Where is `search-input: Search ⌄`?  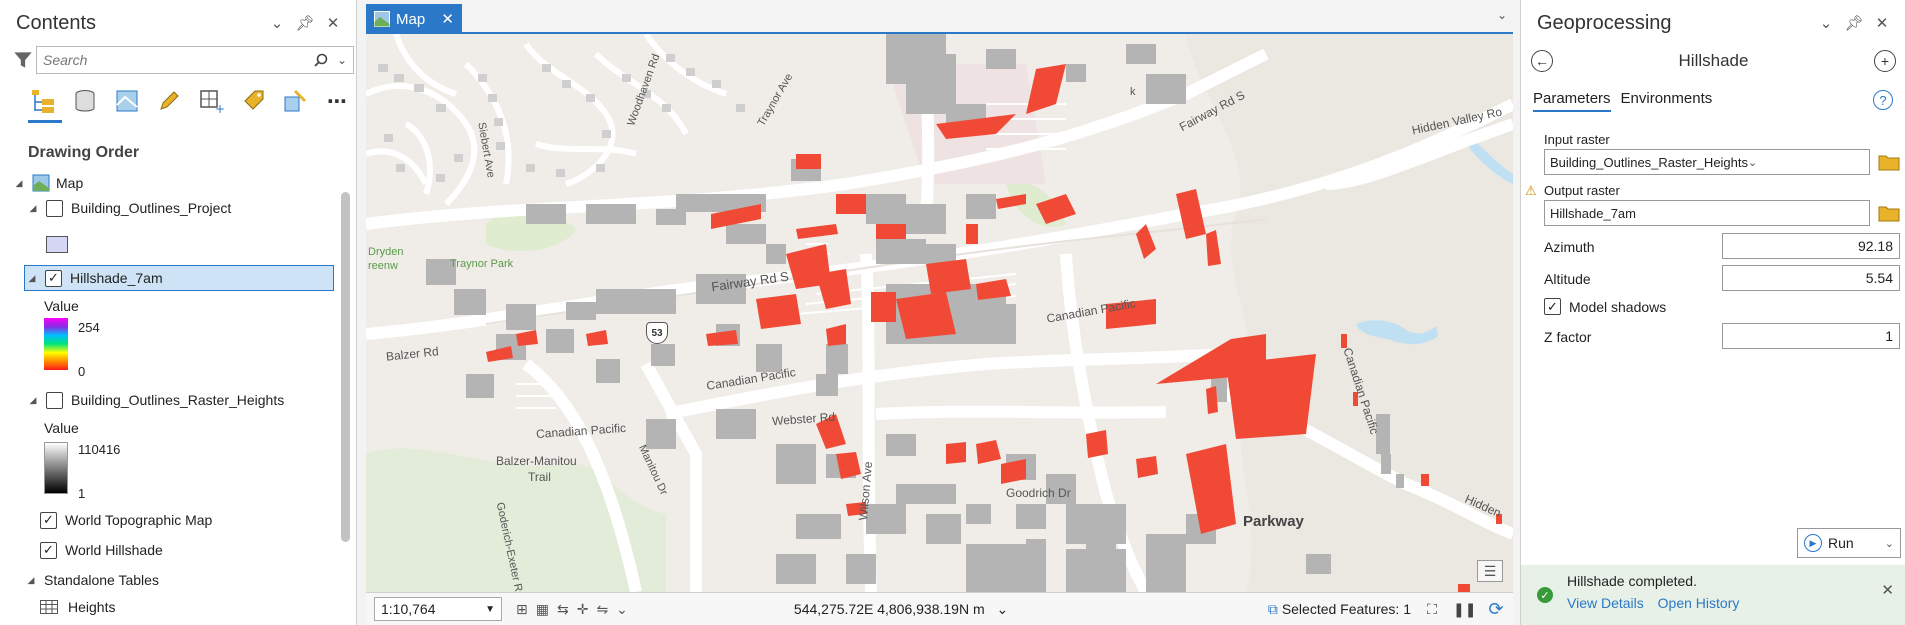
search-input: Search ⌄ is located at coordinates (195, 60).